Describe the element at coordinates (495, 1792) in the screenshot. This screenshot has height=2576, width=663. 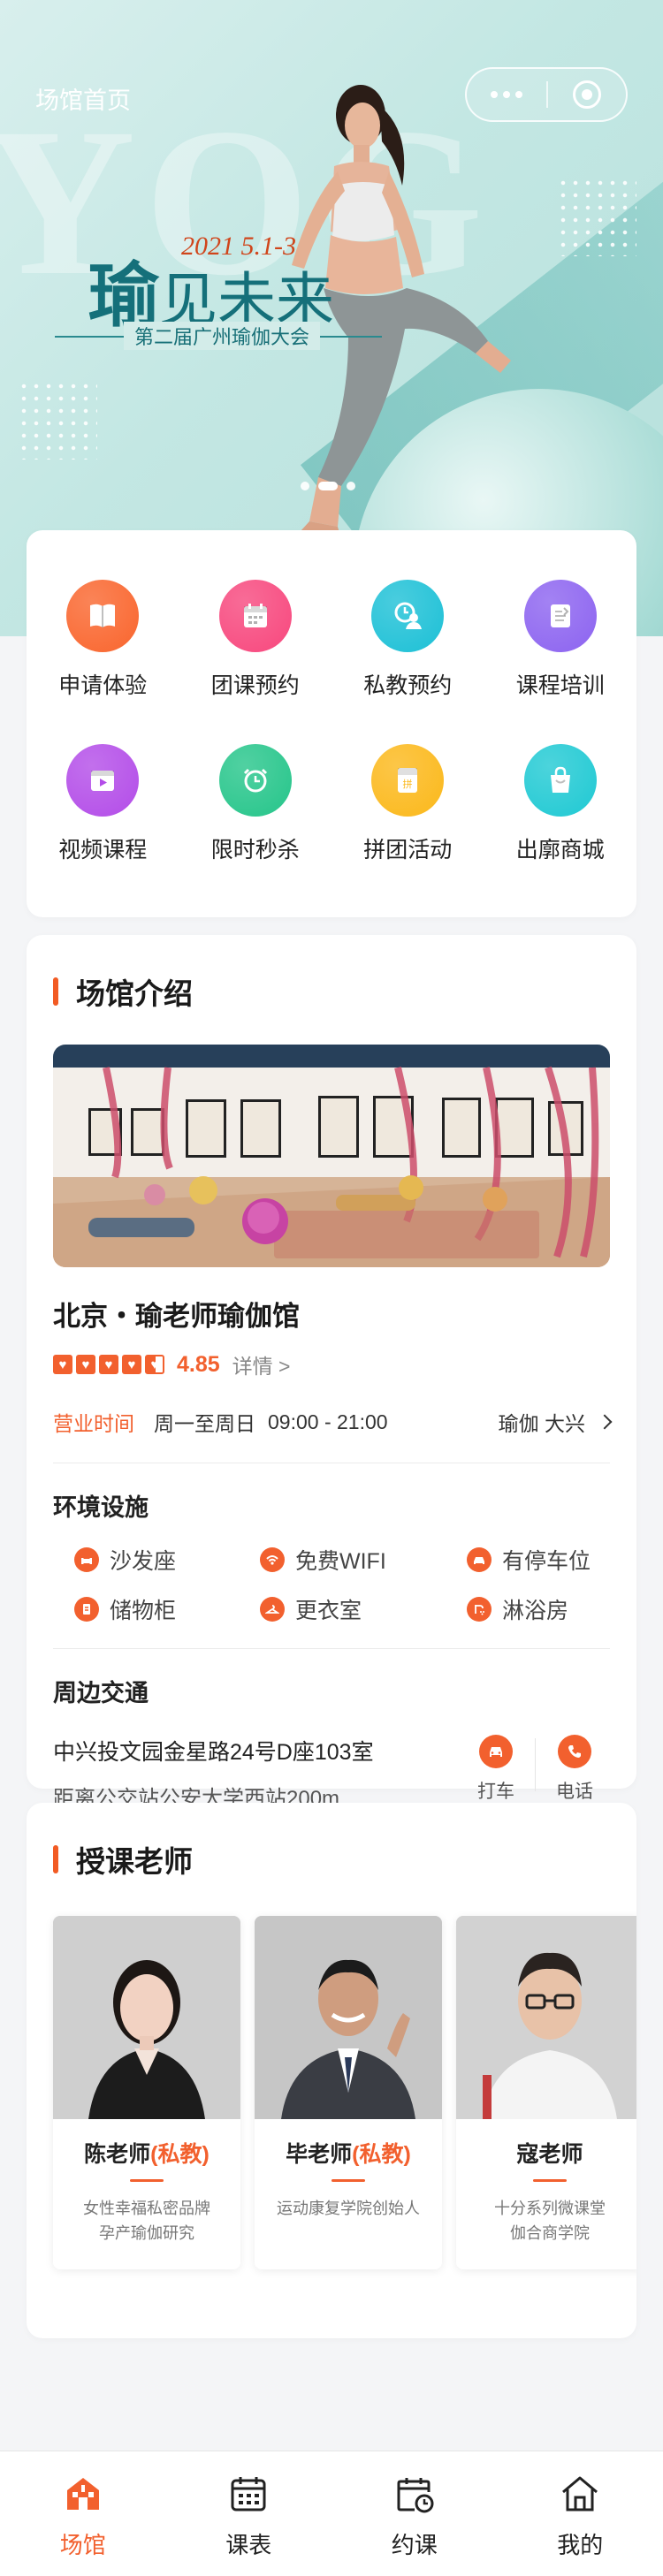
I see `taxi-label: 打车` at that location.